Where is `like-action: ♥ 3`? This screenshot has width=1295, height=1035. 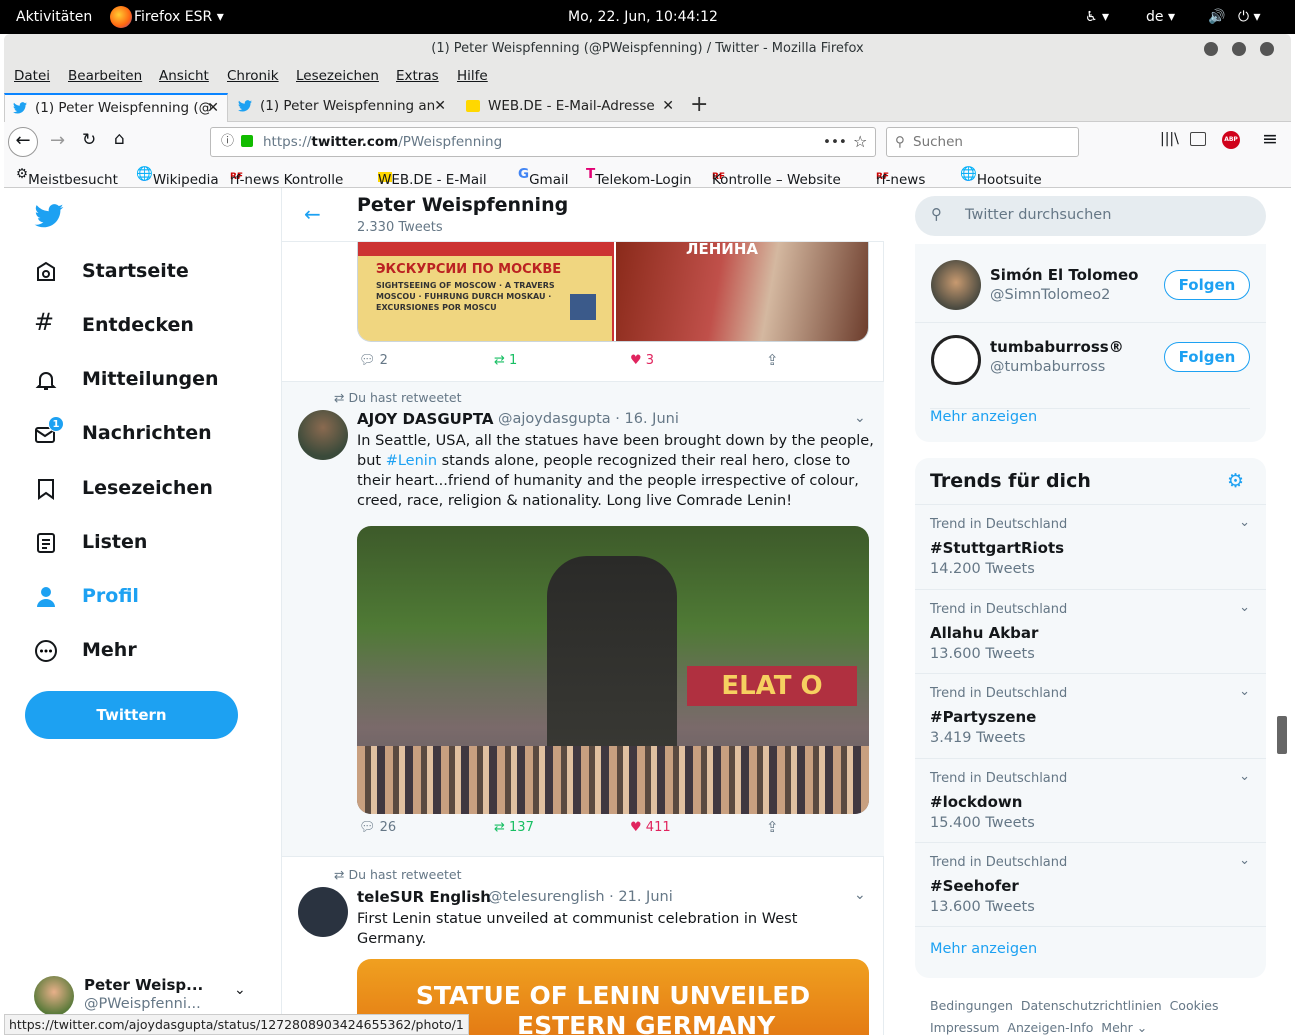
like-action: ♥ 3 is located at coordinates (642, 360).